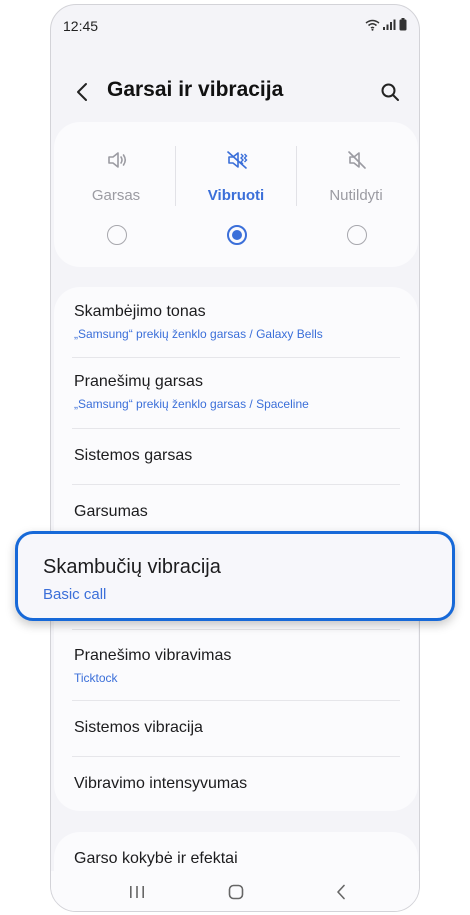 The height and width of the screenshot is (915, 470). I want to click on back-arrow-icon, so click(82, 92).